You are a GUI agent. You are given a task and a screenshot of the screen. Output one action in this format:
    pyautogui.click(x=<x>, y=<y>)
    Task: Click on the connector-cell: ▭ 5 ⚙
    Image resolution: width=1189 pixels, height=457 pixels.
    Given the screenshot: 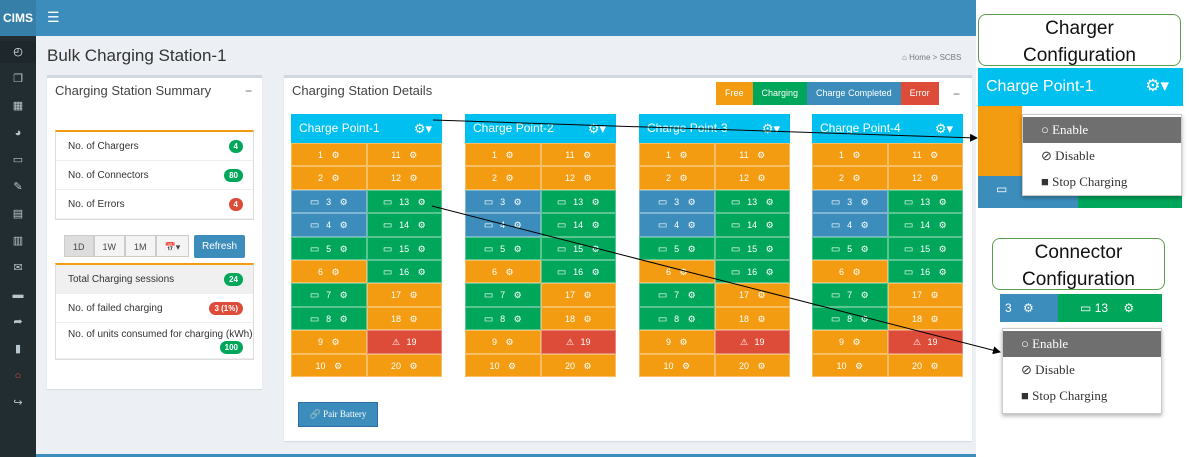 What is the action you would take?
    pyautogui.click(x=329, y=248)
    